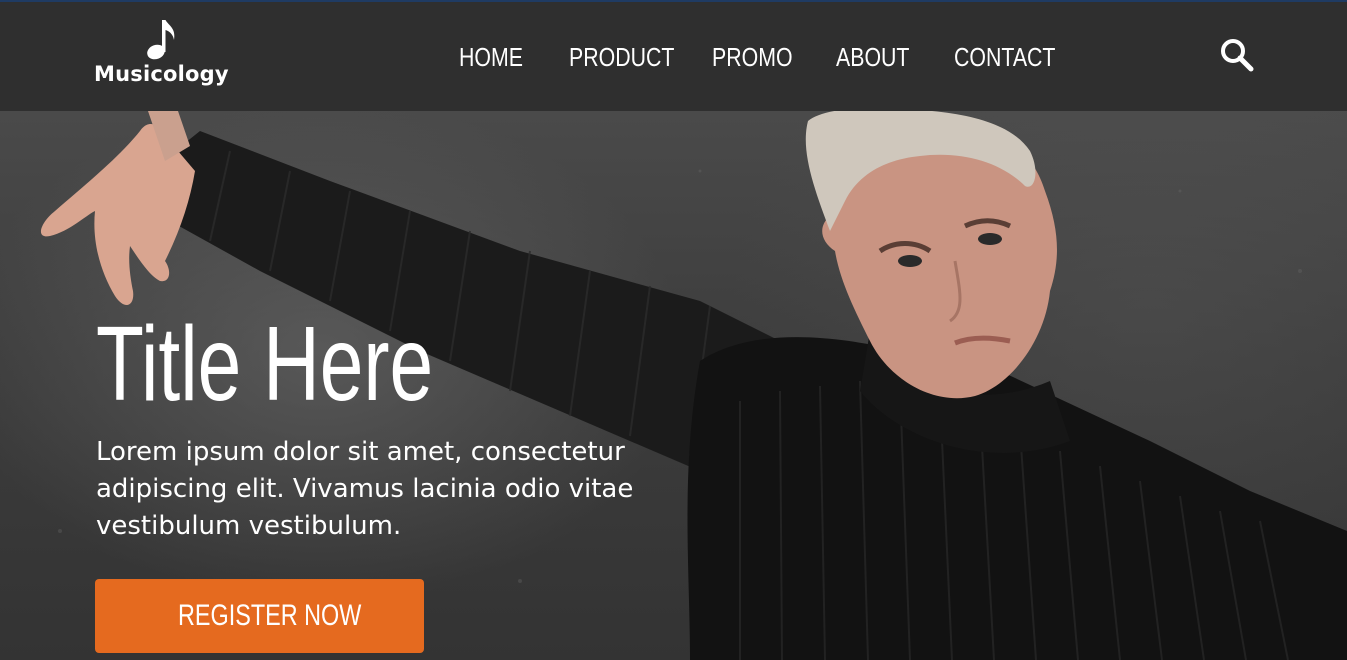  I want to click on search-icon, so click(1238, 56).